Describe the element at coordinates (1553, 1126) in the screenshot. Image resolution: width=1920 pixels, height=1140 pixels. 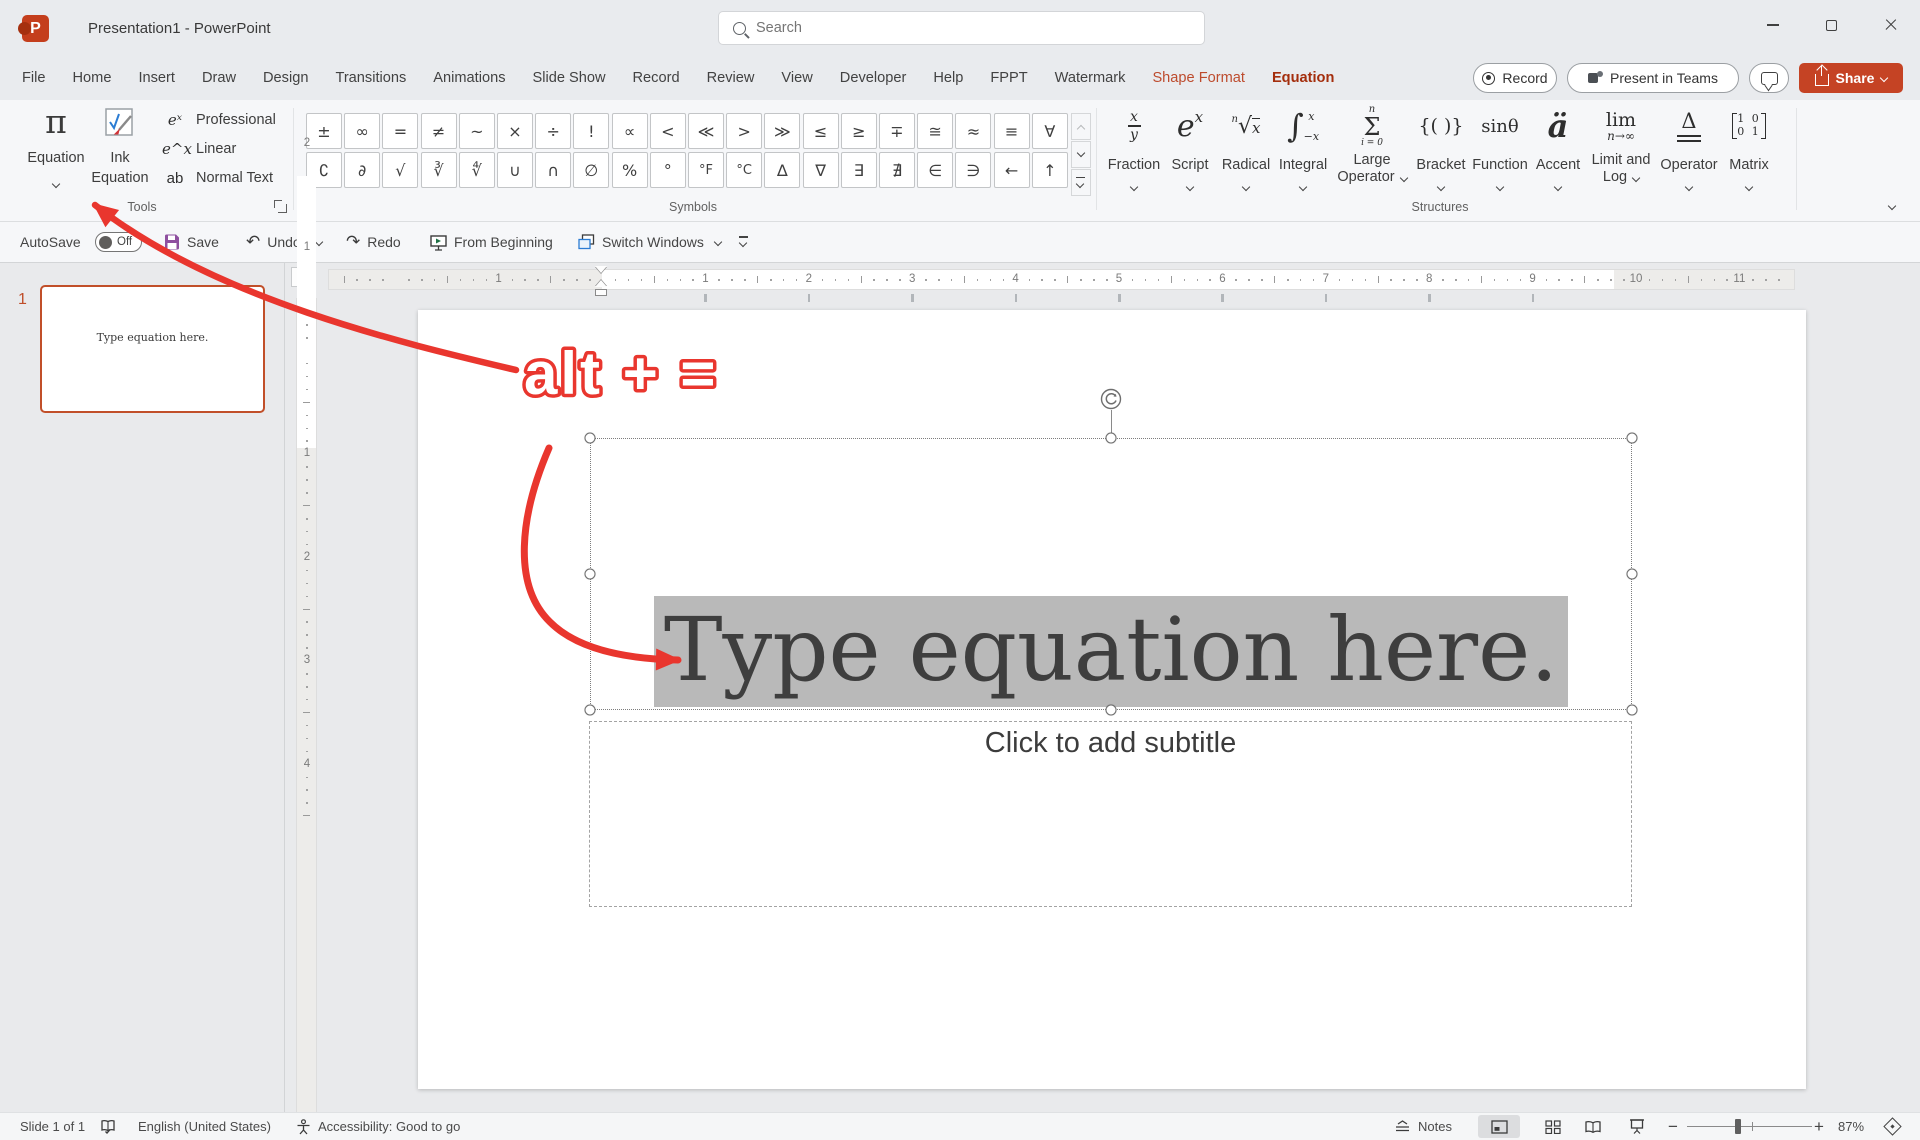
I see `slide-sorter-view-button` at that location.